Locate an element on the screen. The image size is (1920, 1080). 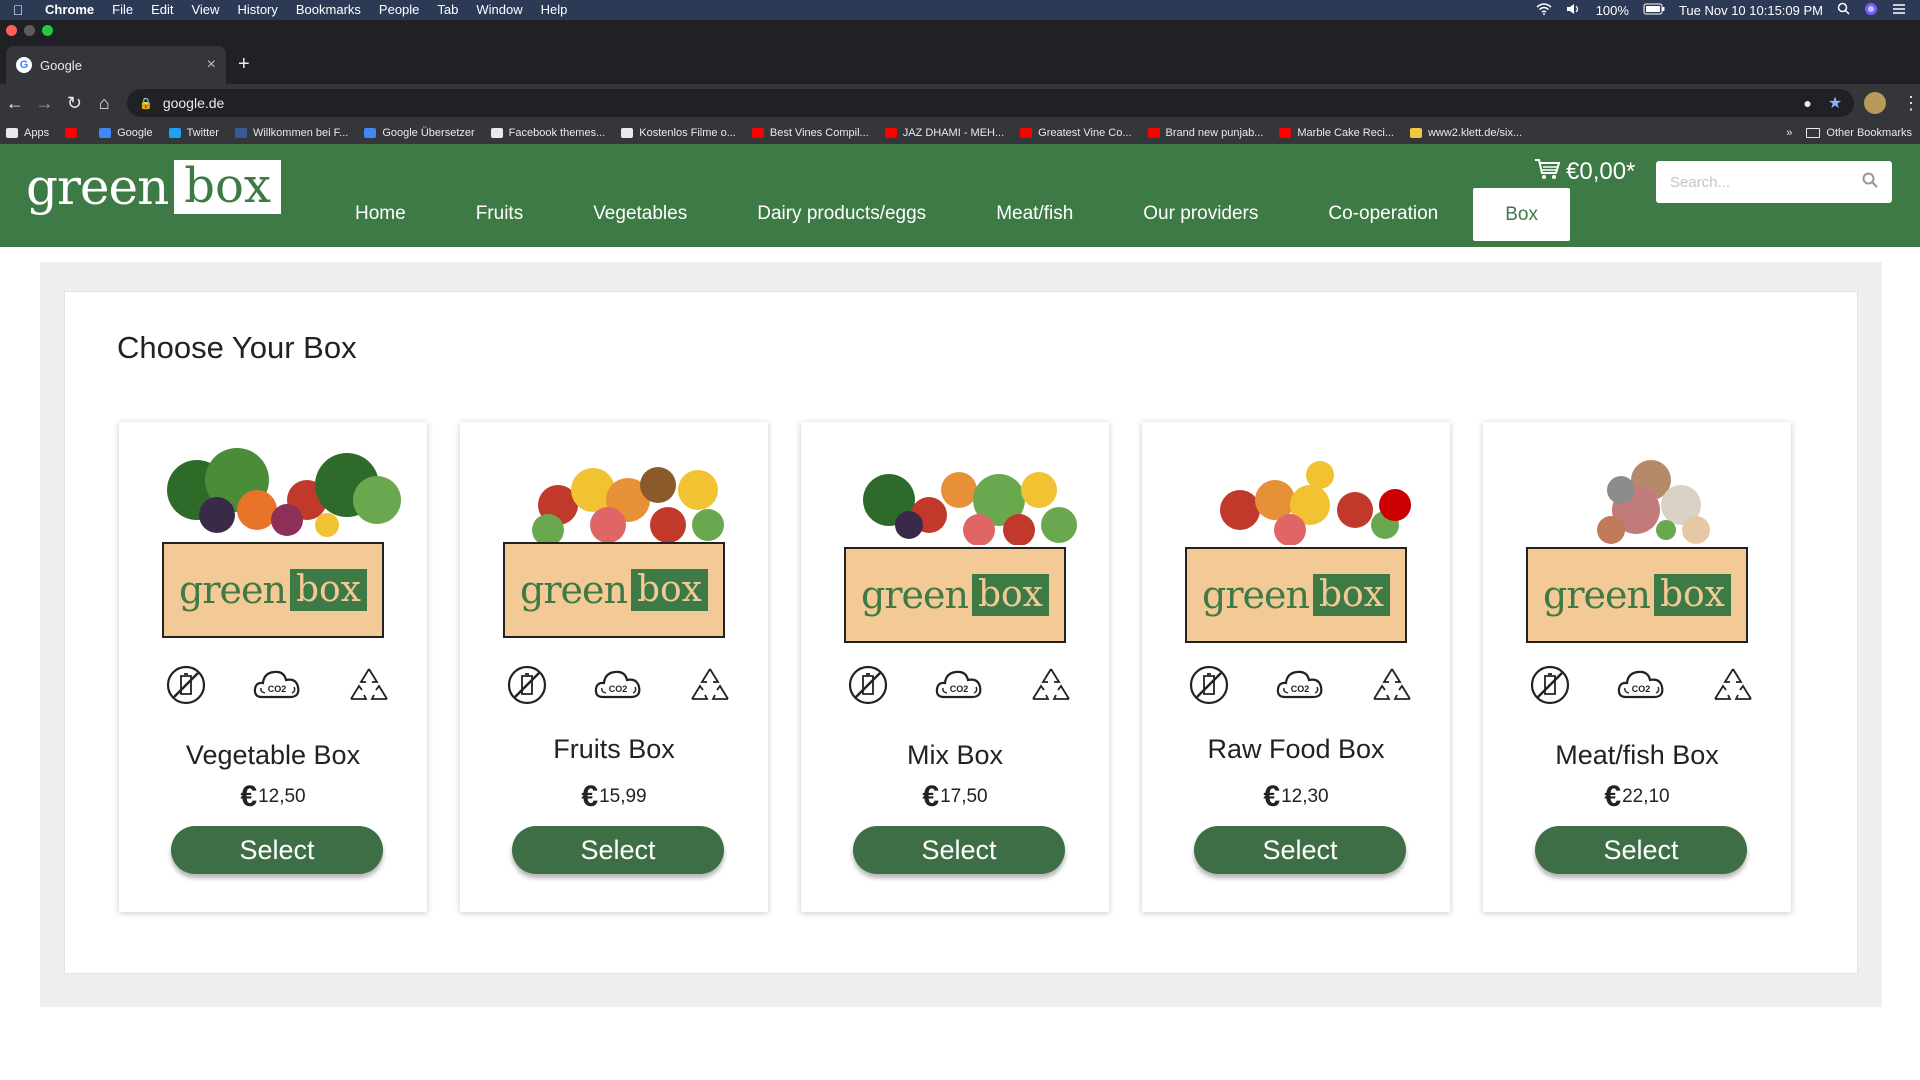
menu-people: People is located at coordinates (399, 10).